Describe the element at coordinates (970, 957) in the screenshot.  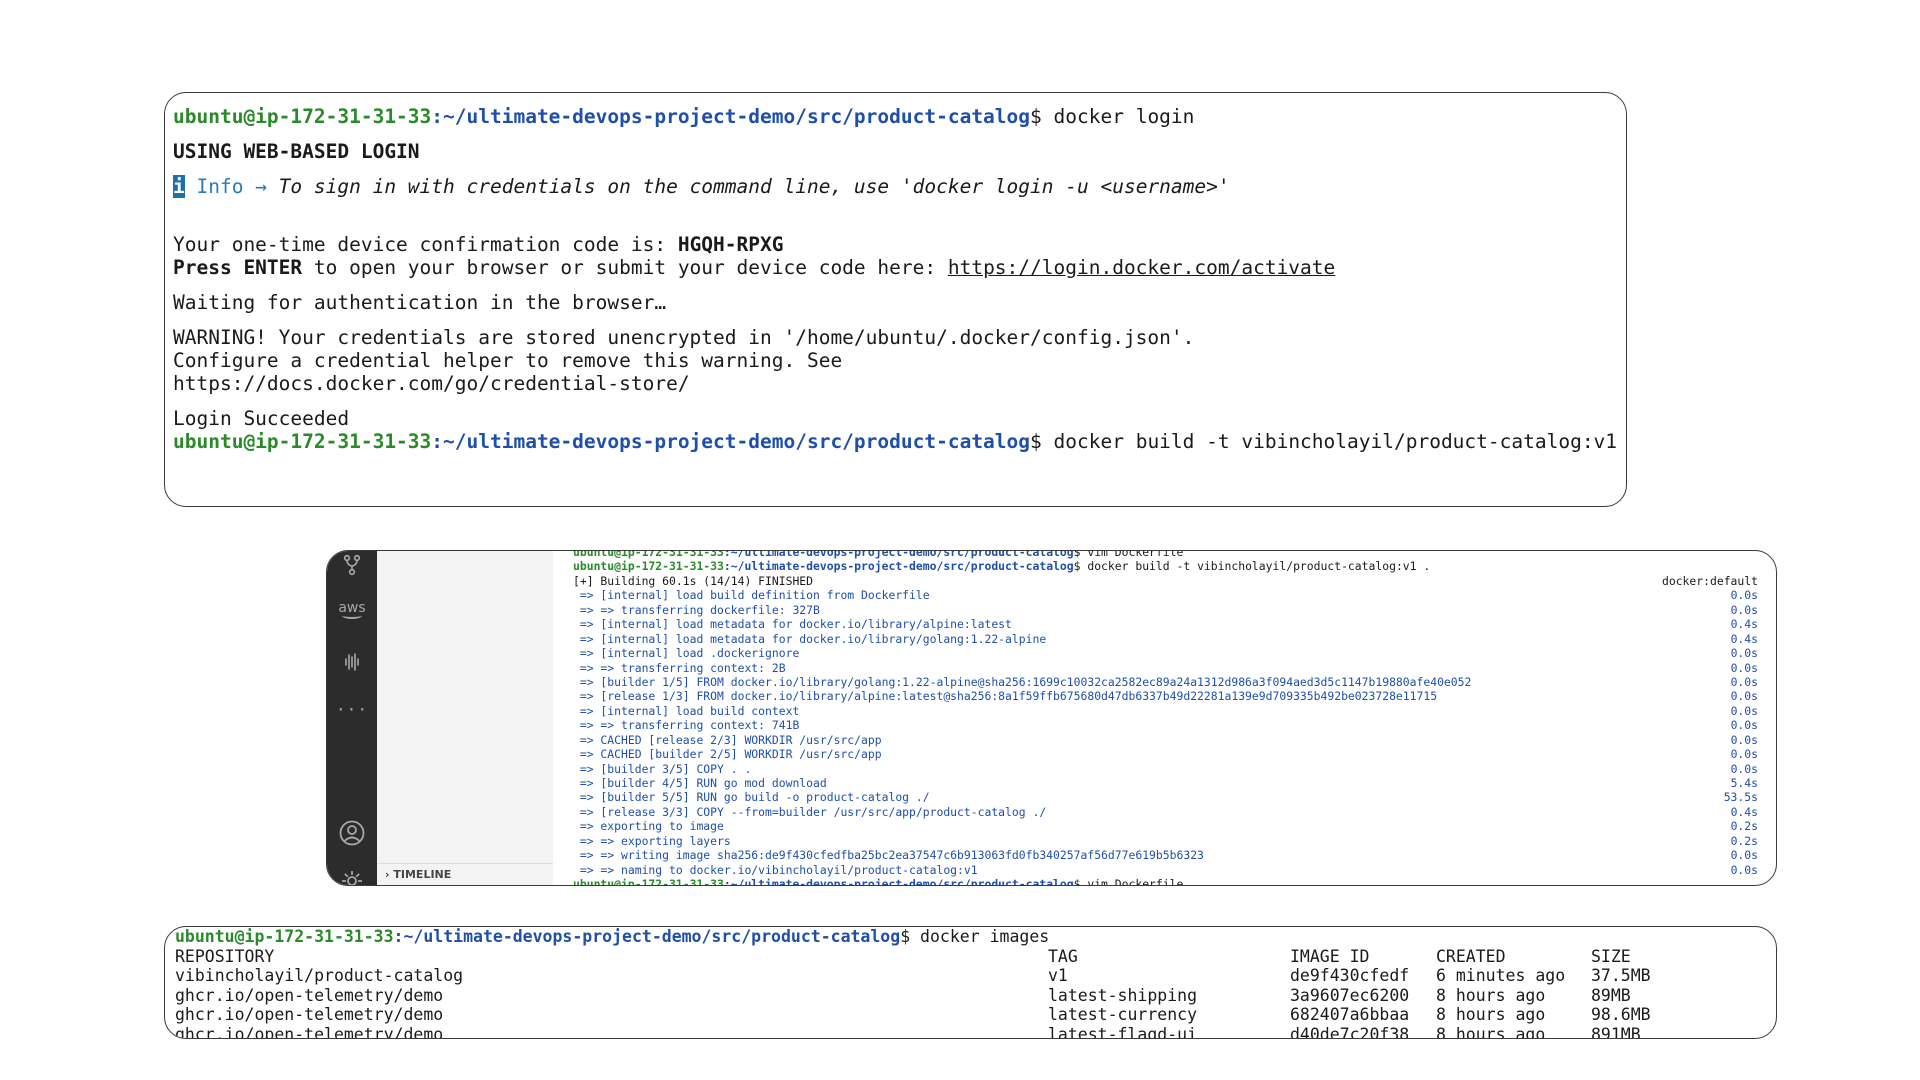
I see `images-header-row: REPOSITORY TAG IMAGE ID CREATED SIZE` at that location.